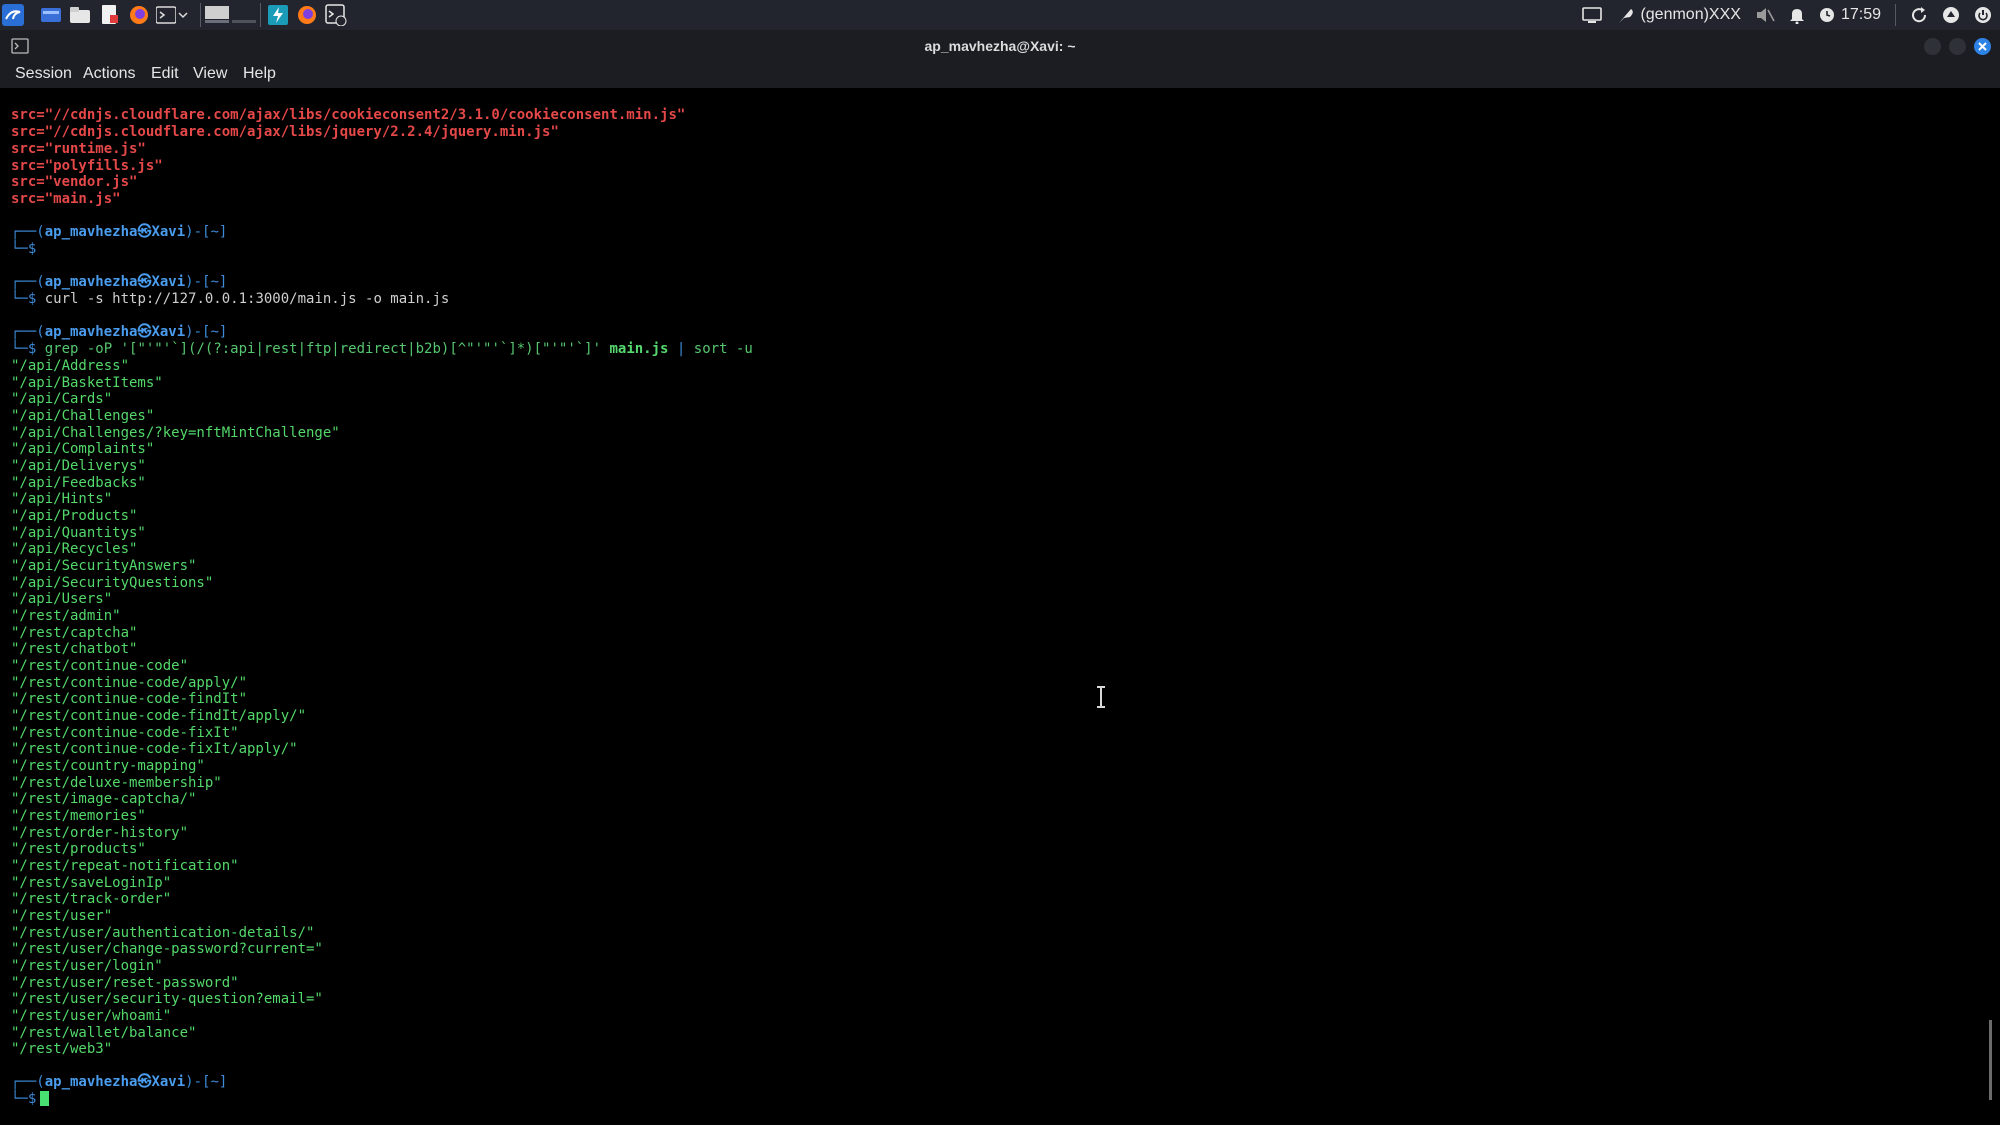 The image size is (2000, 1125). What do you see at coordinates (13, 15) in the screenshot?
I see `kali-menu-icon` at bounding box center [13, 15].